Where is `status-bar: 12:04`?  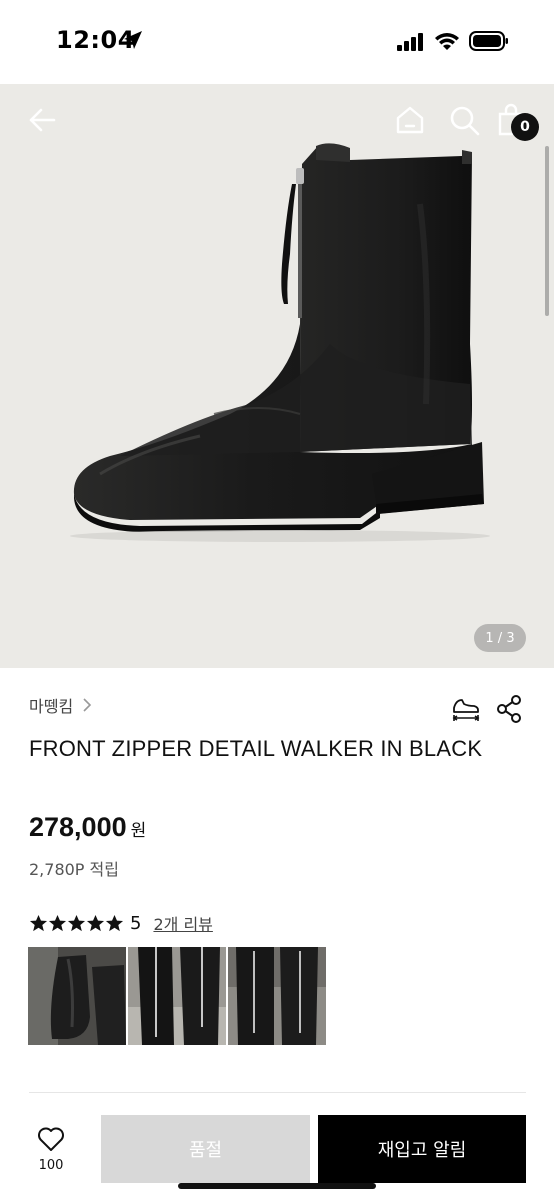 status-bar: 12:04 is located at coordinates (277, 42).